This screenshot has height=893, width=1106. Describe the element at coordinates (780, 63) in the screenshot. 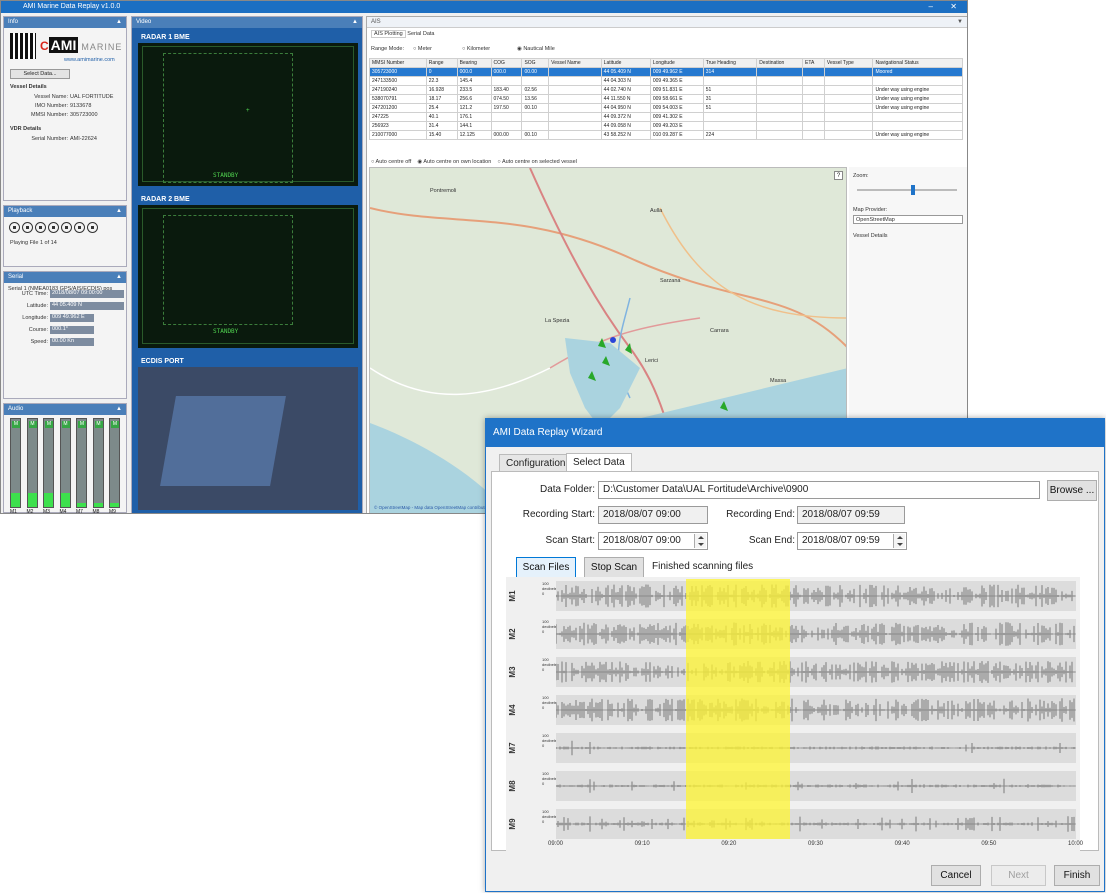

I see `ais-column-header: Destination` at that location.